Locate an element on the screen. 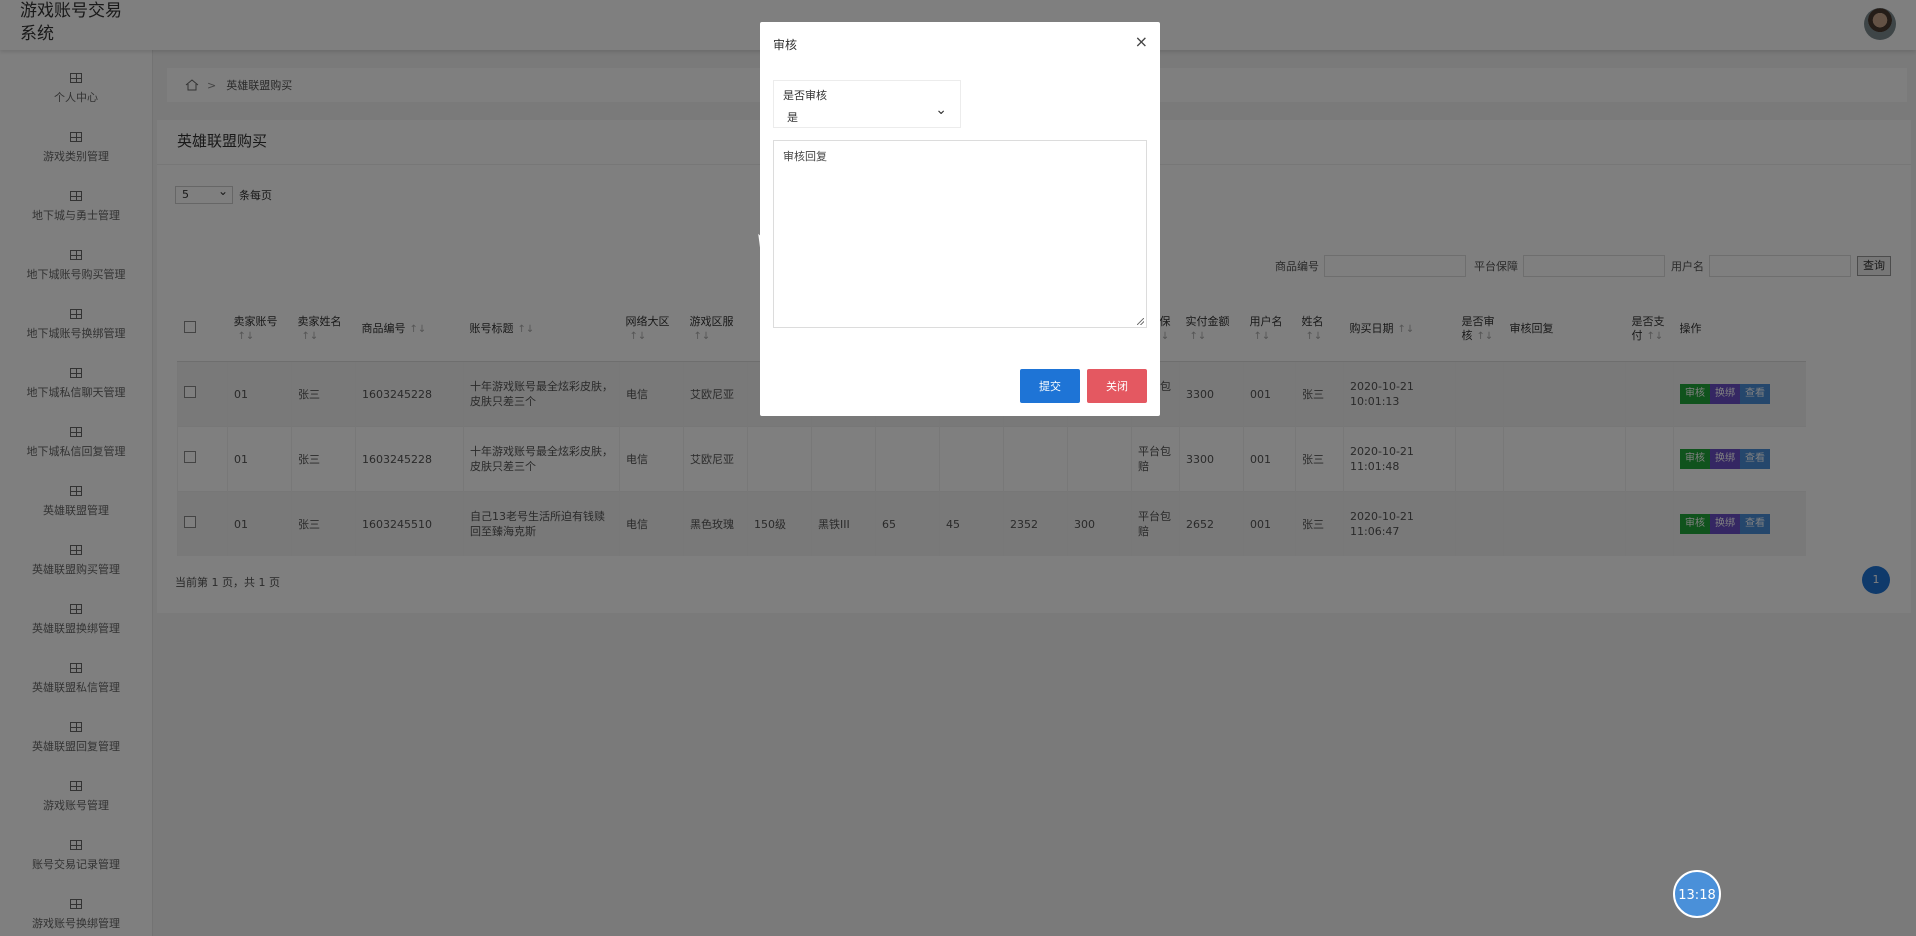 This screenshot has height=936, width=1916. chevron-down-icon: ⌄ is located at coordinates (941, 110).